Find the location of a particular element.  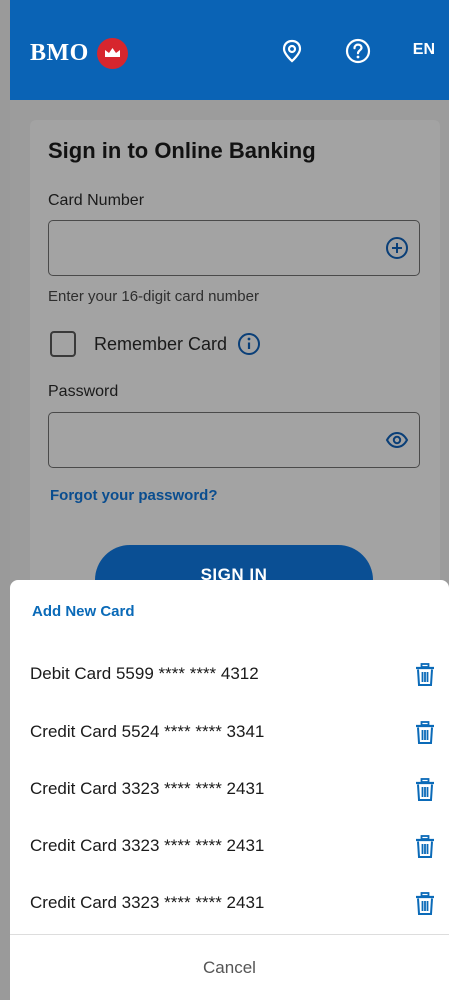

bmo-logo: BMO is located at coordinates (79, 53).